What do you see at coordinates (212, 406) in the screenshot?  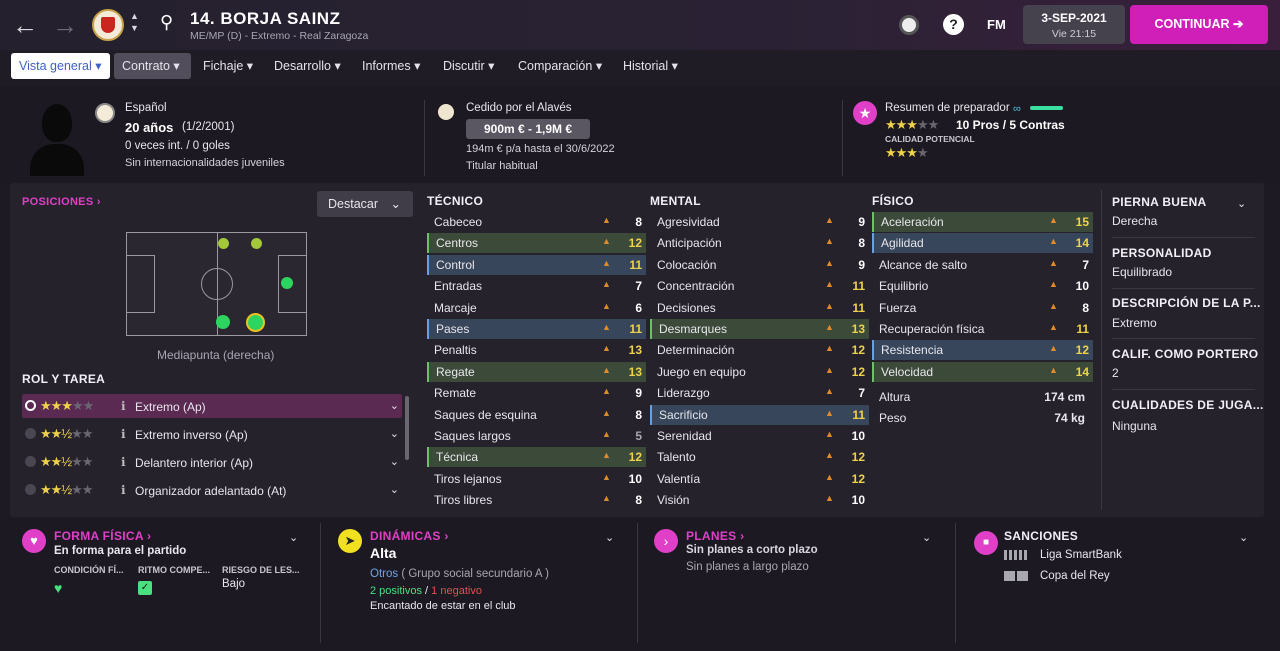 I see `role-row: ★★★★★ ℹ Extremo (Ap) ⌄` at bounding box center [212, 406].